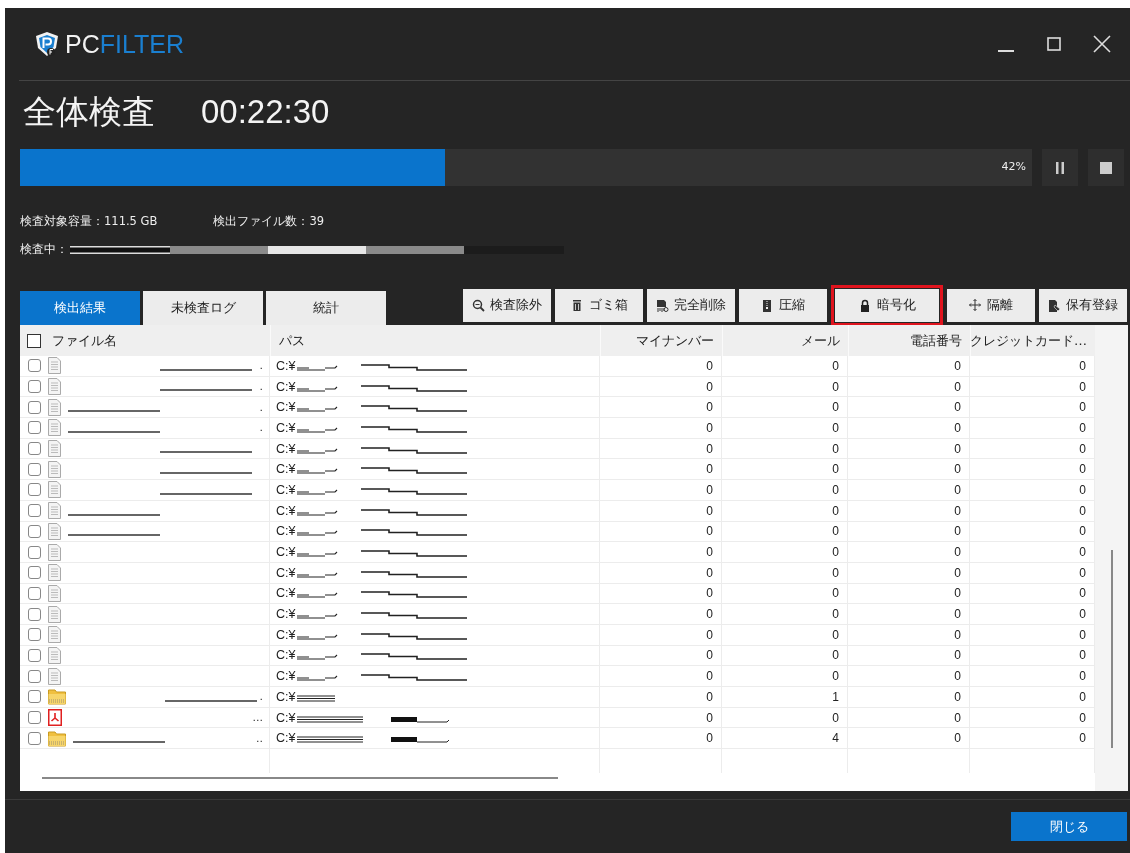  Describe the element at coordinates (34, 340) in the screenshot. I see `select-all-checkbox` at that location.